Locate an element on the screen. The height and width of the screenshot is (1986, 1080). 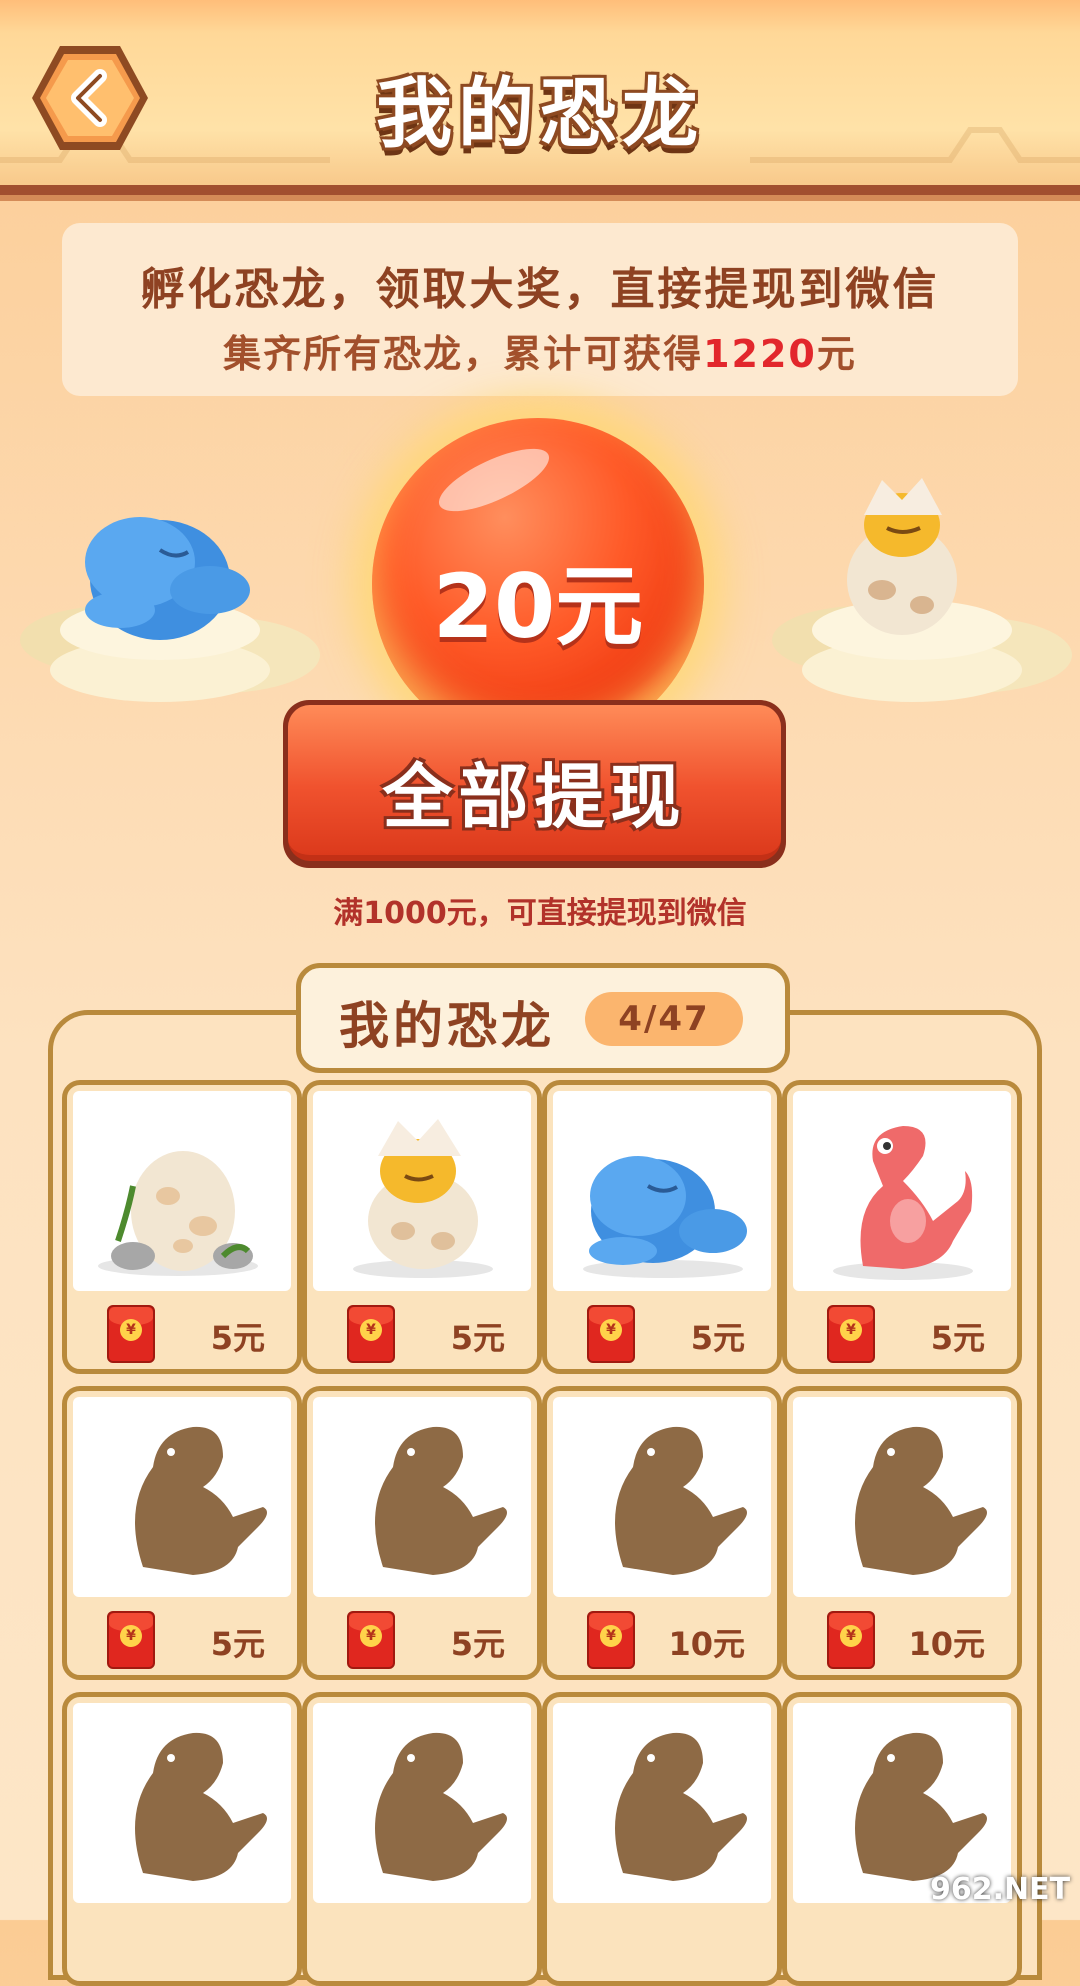
top-bar: 我的恐龙 is located at coordinates (540, 97).